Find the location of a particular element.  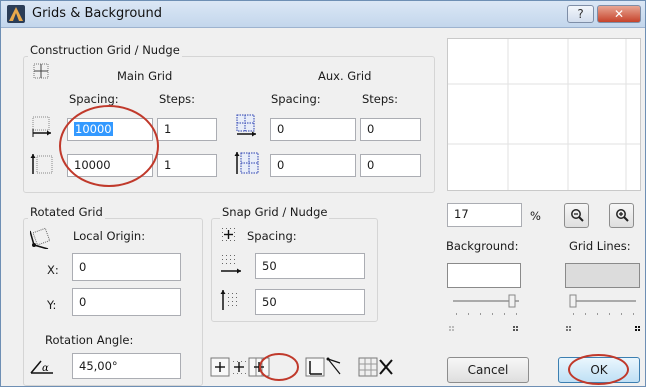

origin-icon is located at coordinates (40, 238).